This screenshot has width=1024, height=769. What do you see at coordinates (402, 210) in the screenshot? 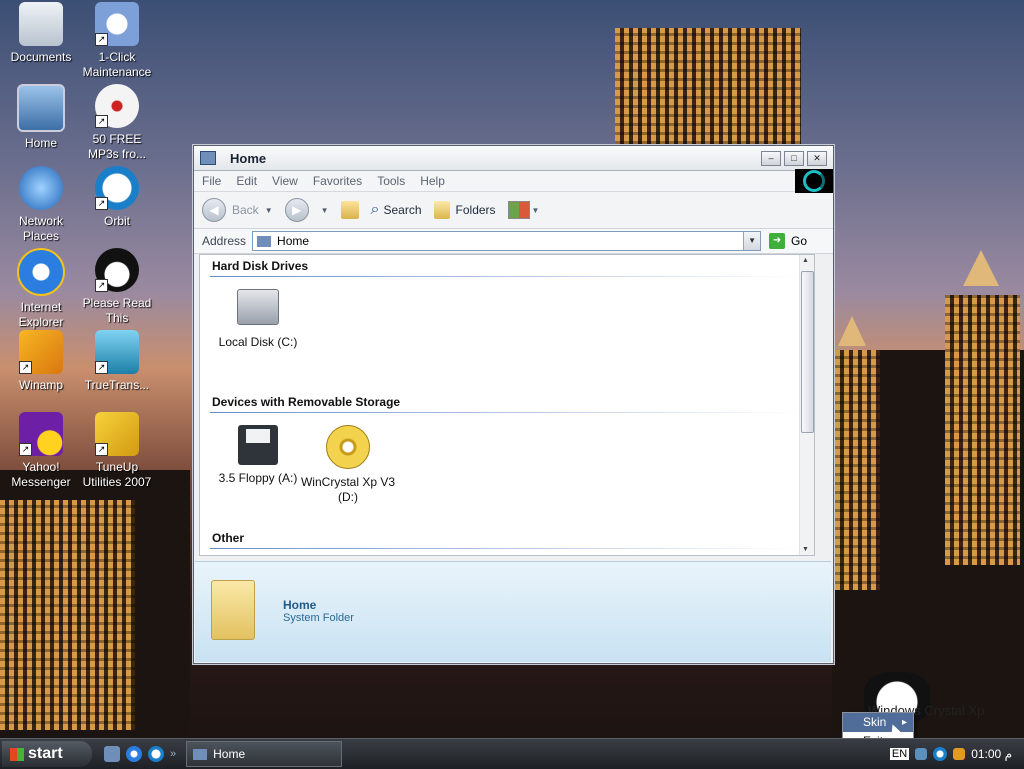
I see `search-label: Search` at bounding box center [402, 210].